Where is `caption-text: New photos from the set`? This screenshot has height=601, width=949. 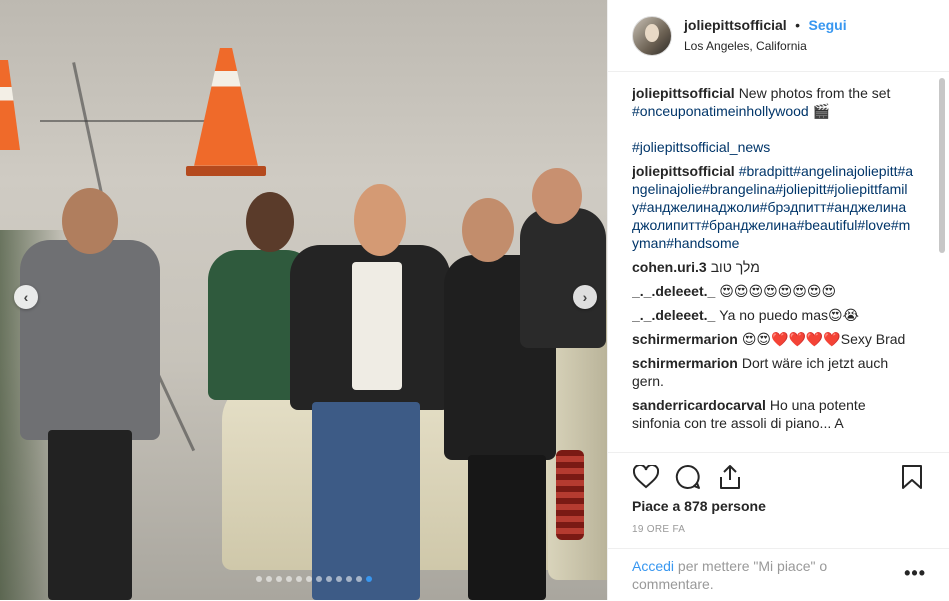 caption-text: New photos from the set is located at coordinates (814, 93).